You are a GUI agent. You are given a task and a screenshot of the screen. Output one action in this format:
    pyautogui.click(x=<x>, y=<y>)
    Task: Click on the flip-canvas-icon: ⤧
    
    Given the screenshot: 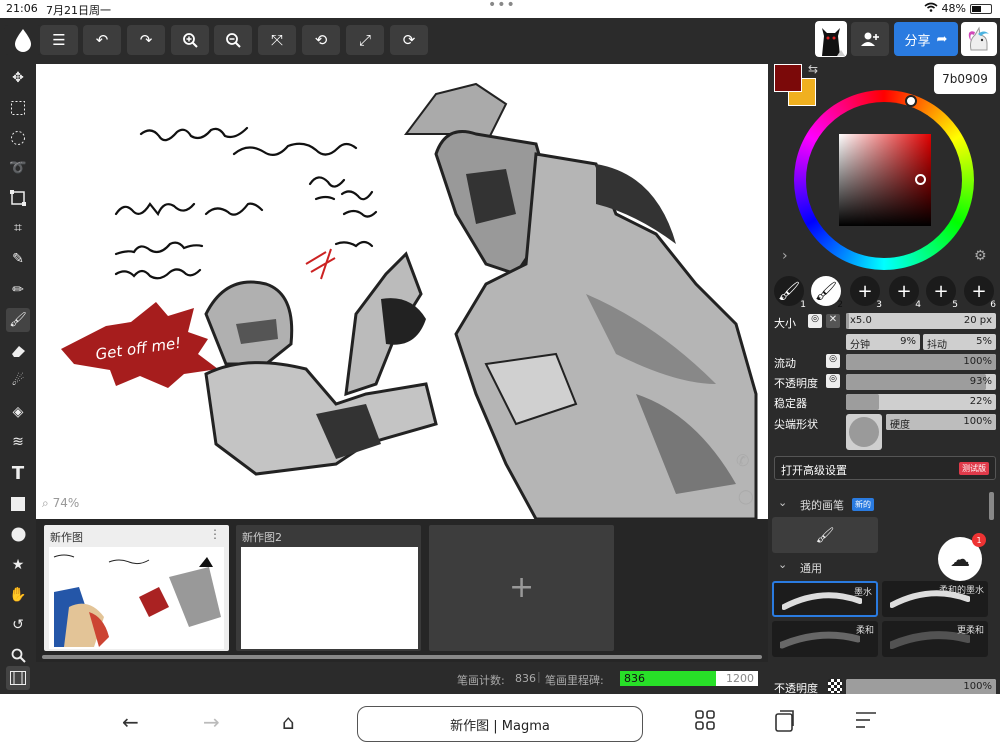 What is the action you would take?
    pyautogui.click(x=277, y=40)
    